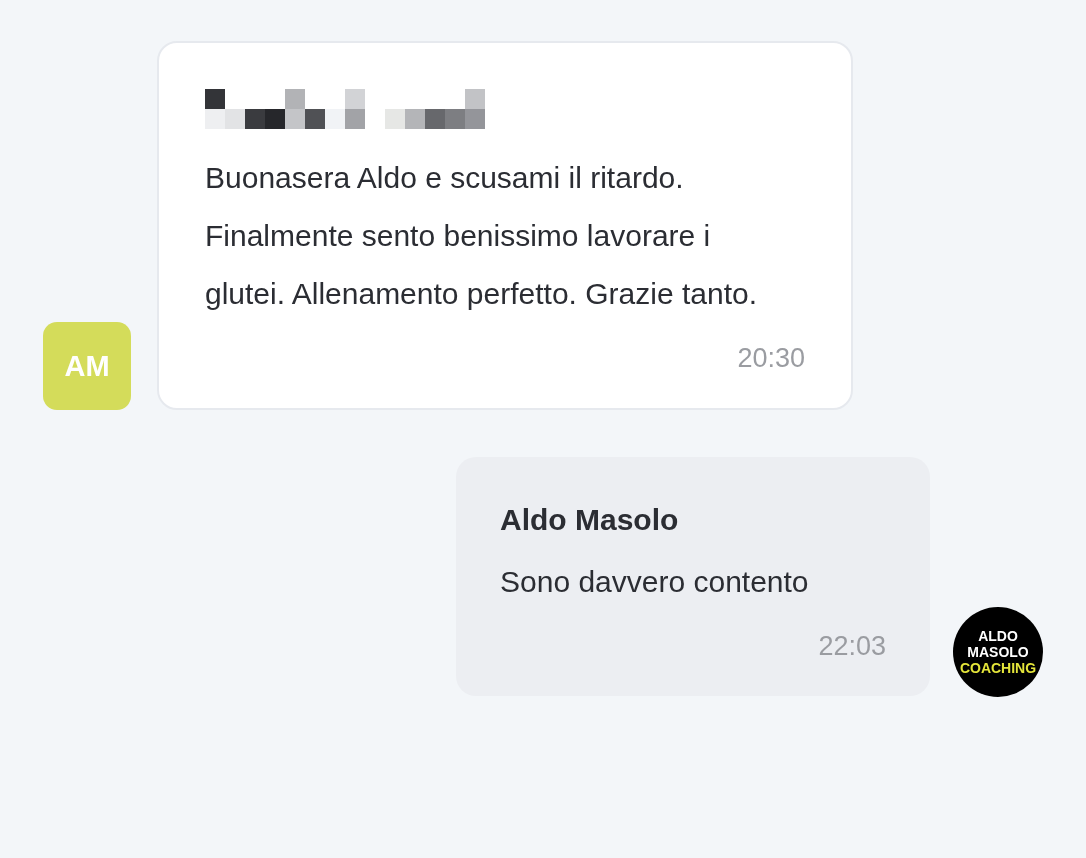 The height and width of the screenshot is (858, 1086). I want to click on message-text: Sono davvero contento, so click(655, 582).